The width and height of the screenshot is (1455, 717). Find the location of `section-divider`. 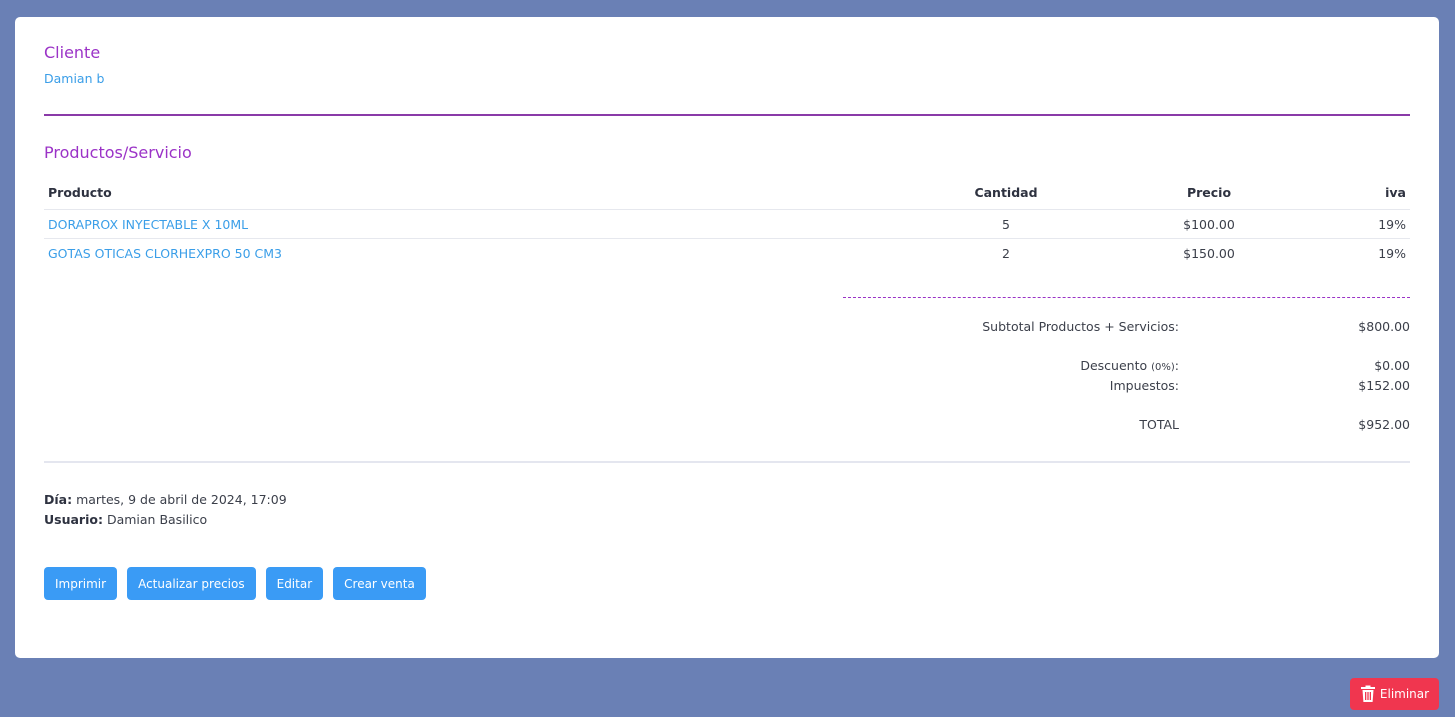

section-divider is located at coordinates (727, 115).